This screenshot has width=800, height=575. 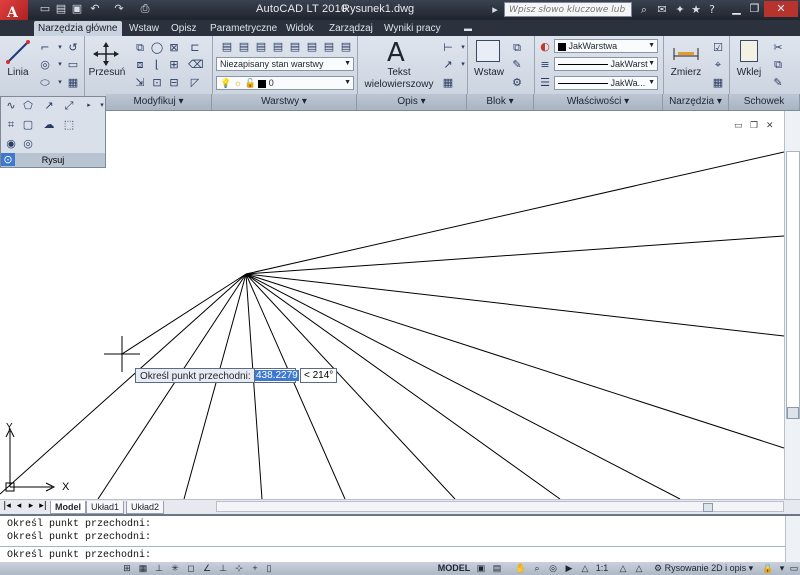 What do you see at coordinates (569, 568) in the screenshot?
I see `showmotion-icon: ▶` at bounding box center [569, 568].